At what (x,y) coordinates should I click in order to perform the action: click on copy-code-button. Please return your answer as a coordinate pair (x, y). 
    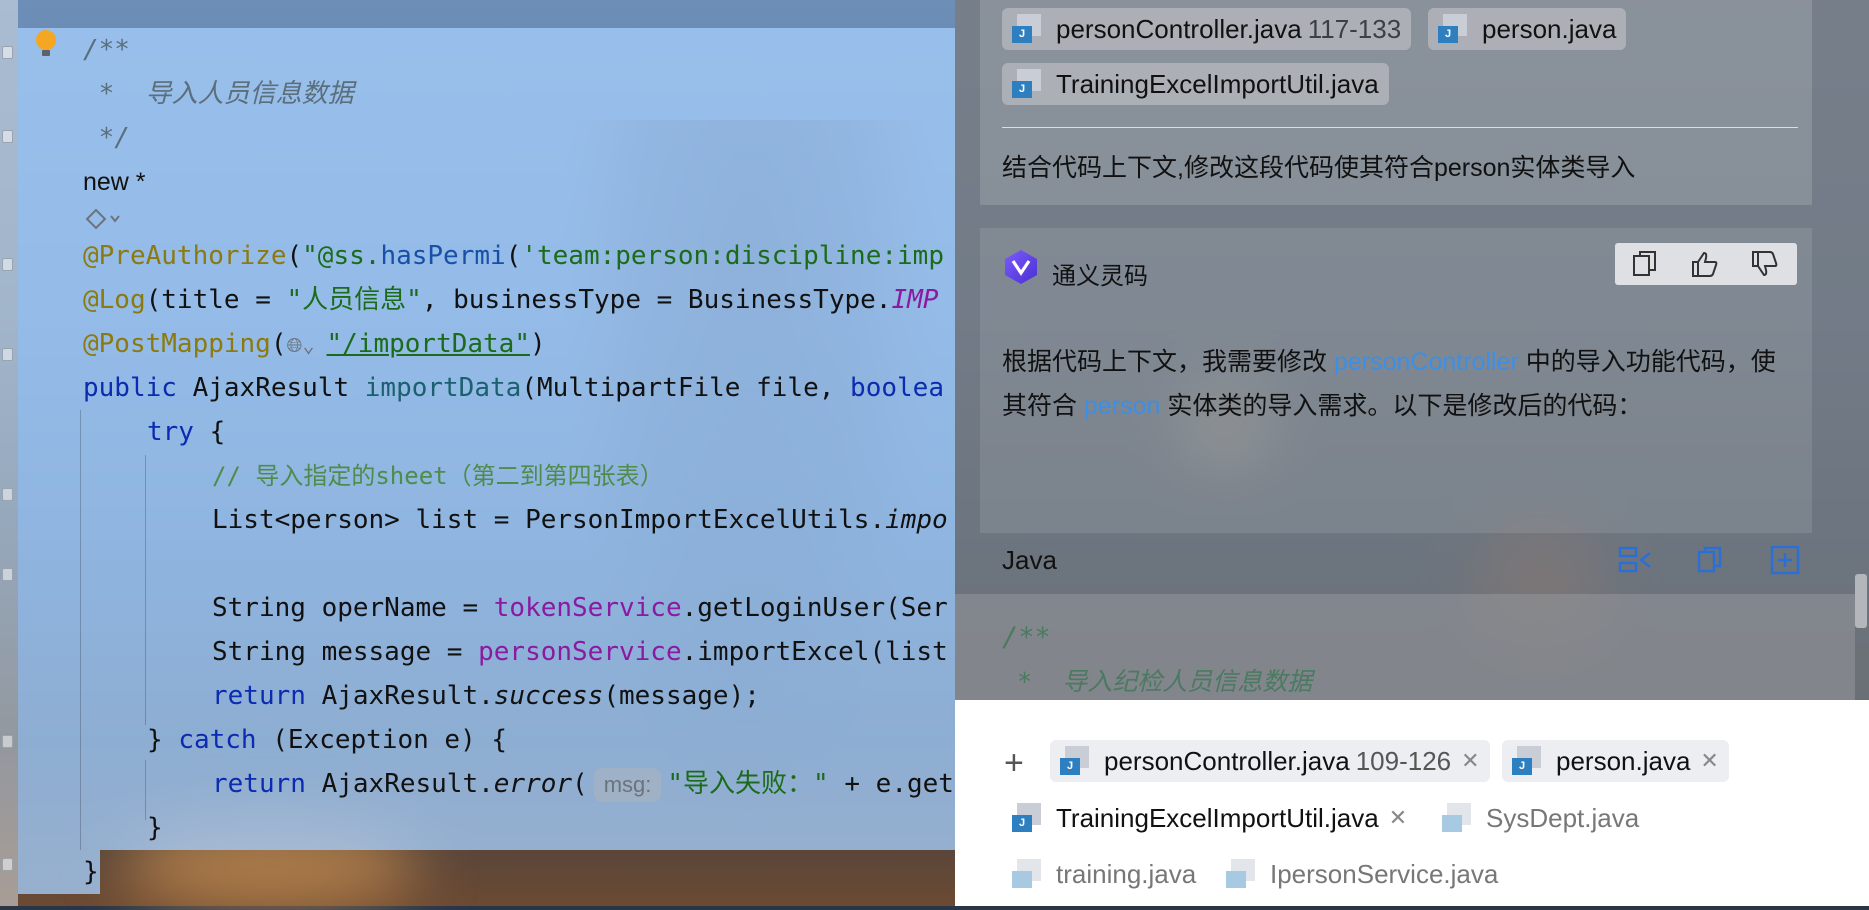
    Looking at the image, I should click on (1710, 560).